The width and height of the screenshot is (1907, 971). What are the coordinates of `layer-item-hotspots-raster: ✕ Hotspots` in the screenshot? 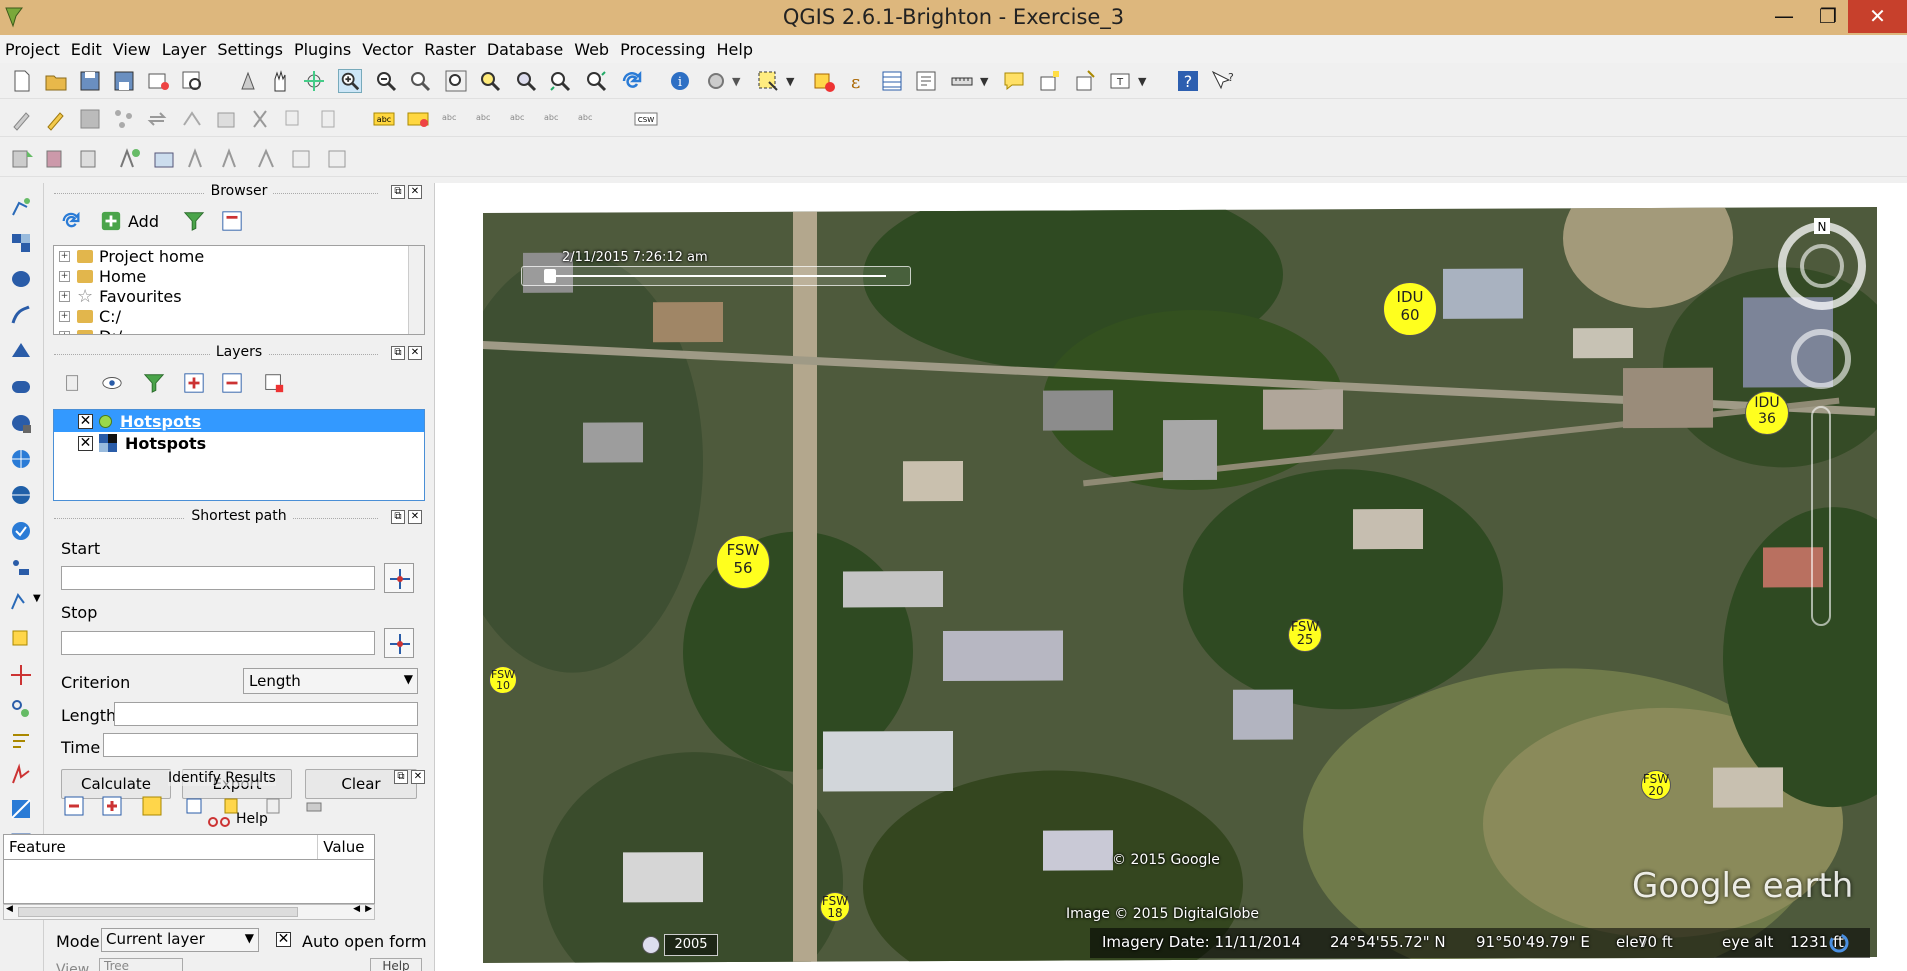 It's located at (239, 443).